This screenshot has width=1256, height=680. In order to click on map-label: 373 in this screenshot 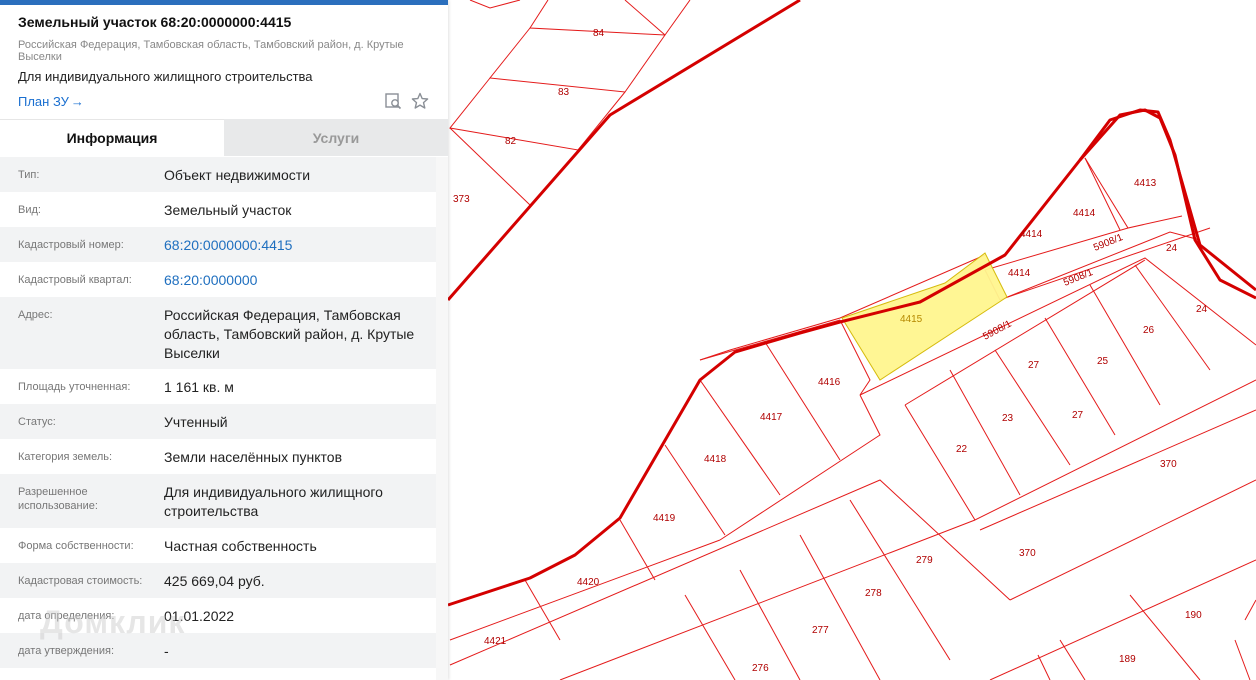, I will do `click(461, 199)`.